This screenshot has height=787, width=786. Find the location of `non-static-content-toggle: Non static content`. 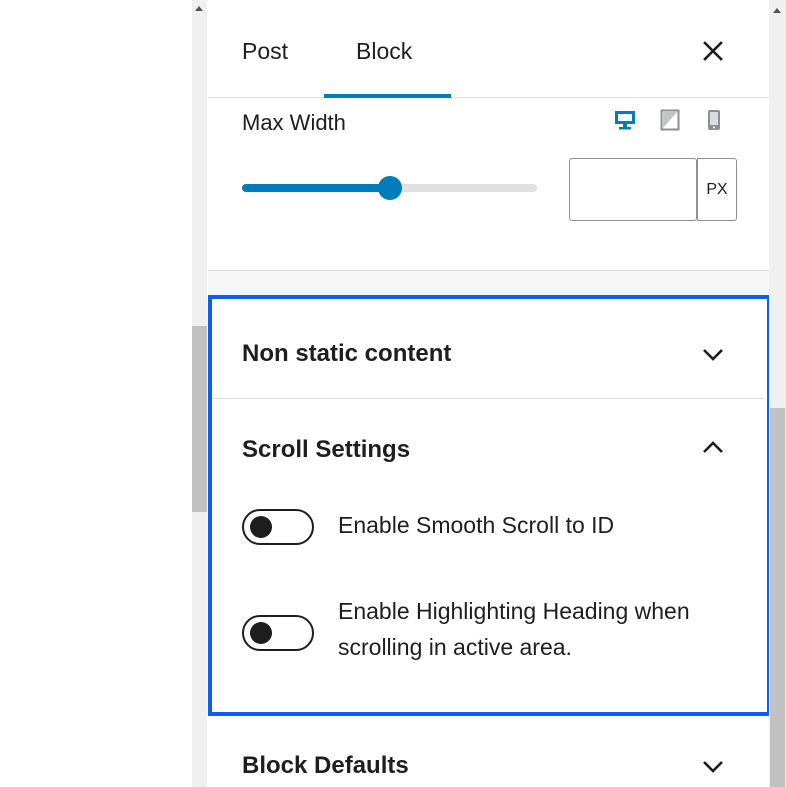

non-static-content-toggle: Non static content is located at coordinates (488, 349).